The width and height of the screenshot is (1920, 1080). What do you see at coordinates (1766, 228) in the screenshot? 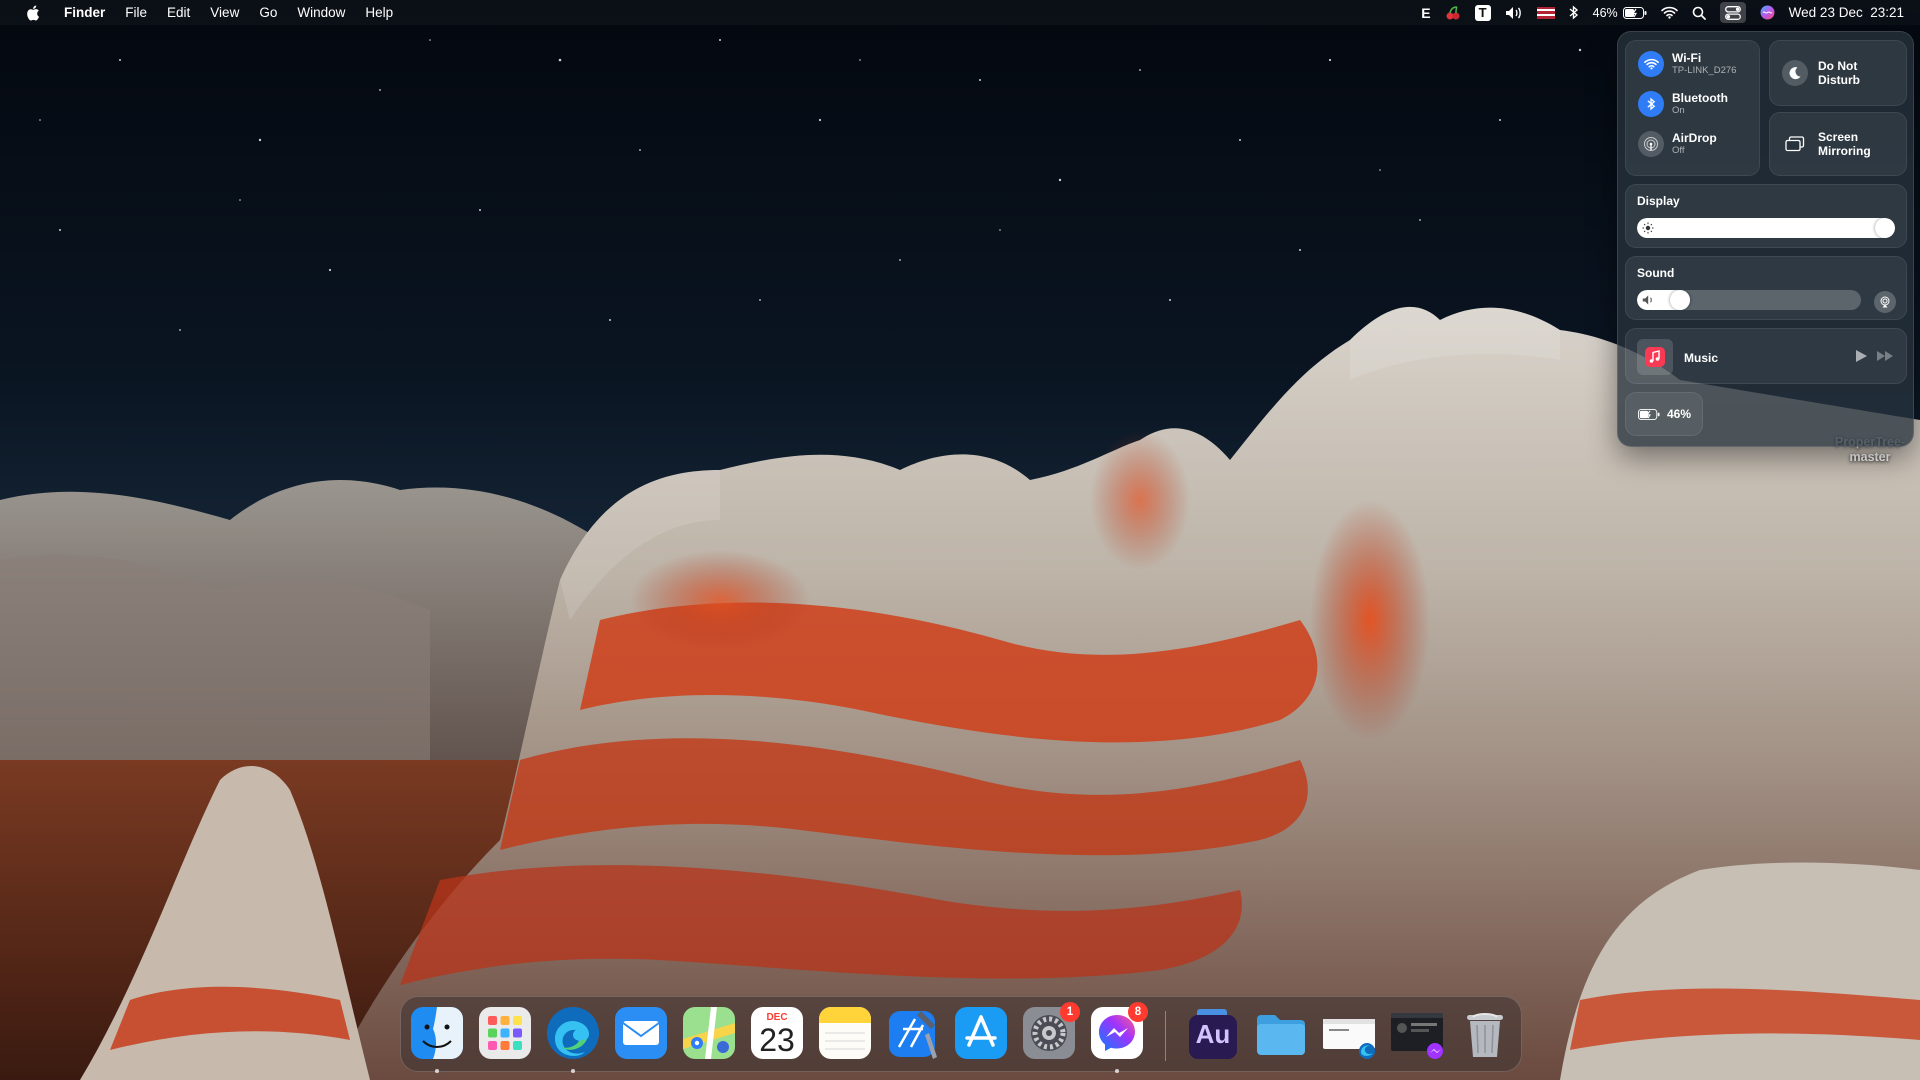
I see `brightness-slider` at bounding box center [1766, 228].